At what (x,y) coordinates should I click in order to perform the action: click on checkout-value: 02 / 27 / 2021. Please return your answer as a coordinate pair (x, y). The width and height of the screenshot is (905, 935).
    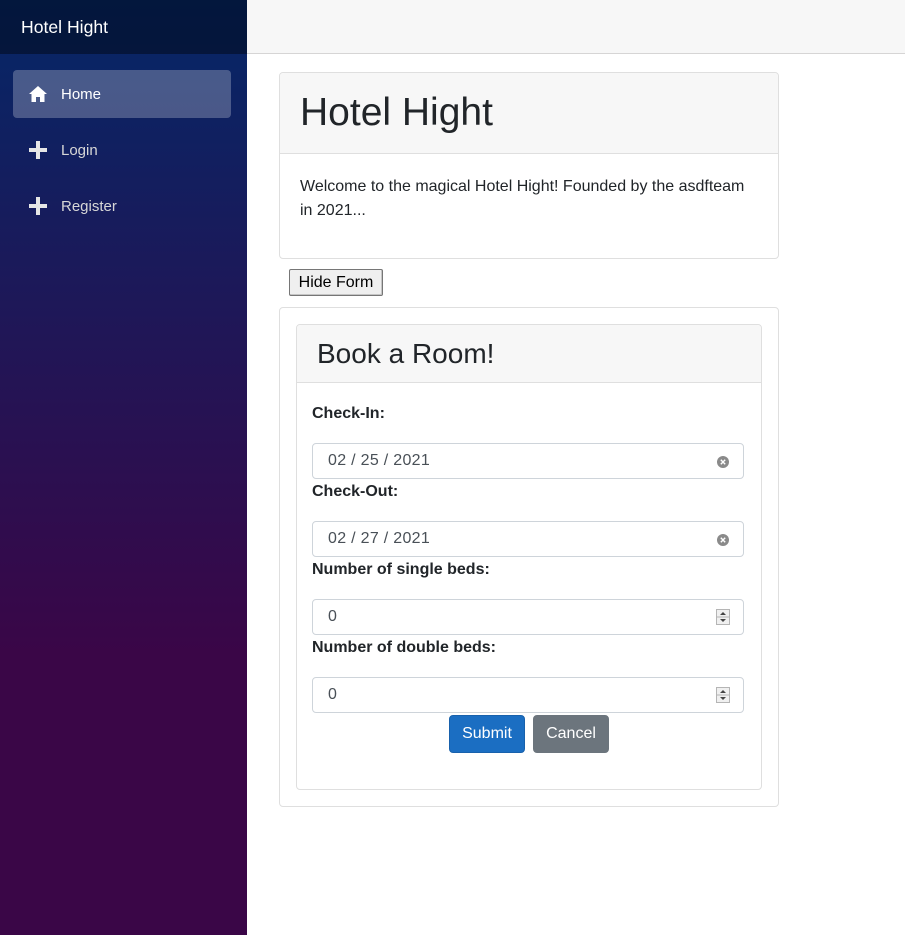
    Looking at the image, I should click on (379, 538).